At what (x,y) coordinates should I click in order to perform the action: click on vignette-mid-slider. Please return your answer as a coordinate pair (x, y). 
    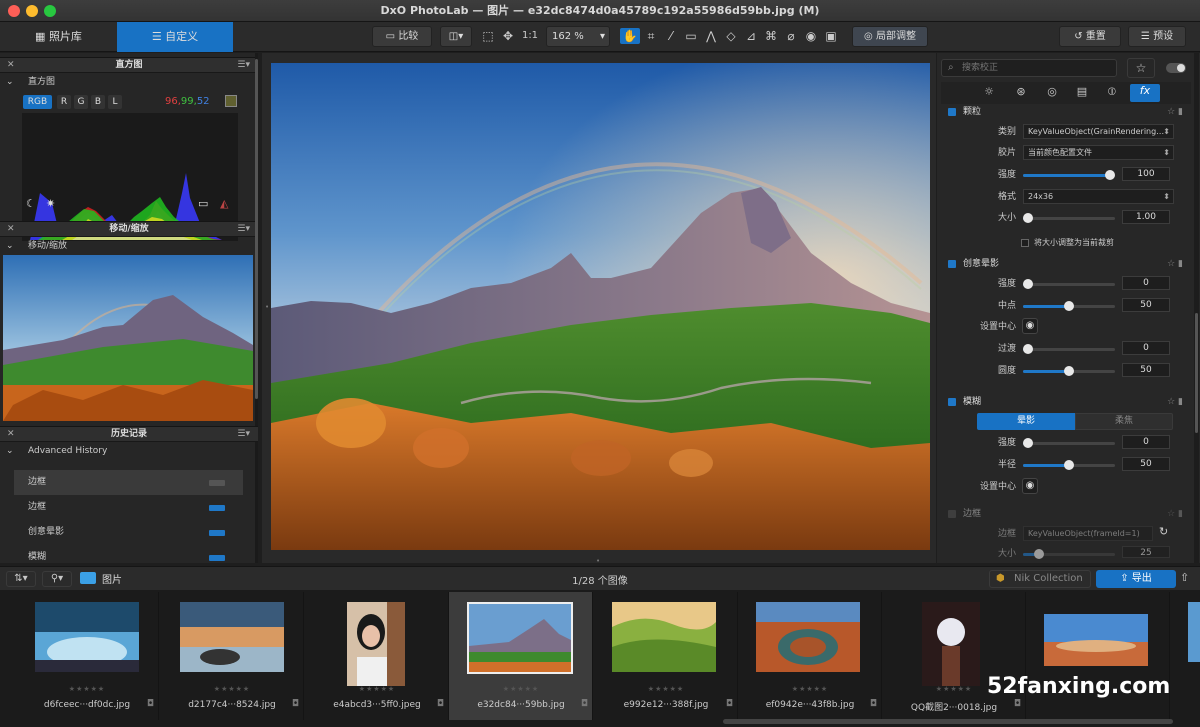
    Looking at the image, I should click on (1069, 306).